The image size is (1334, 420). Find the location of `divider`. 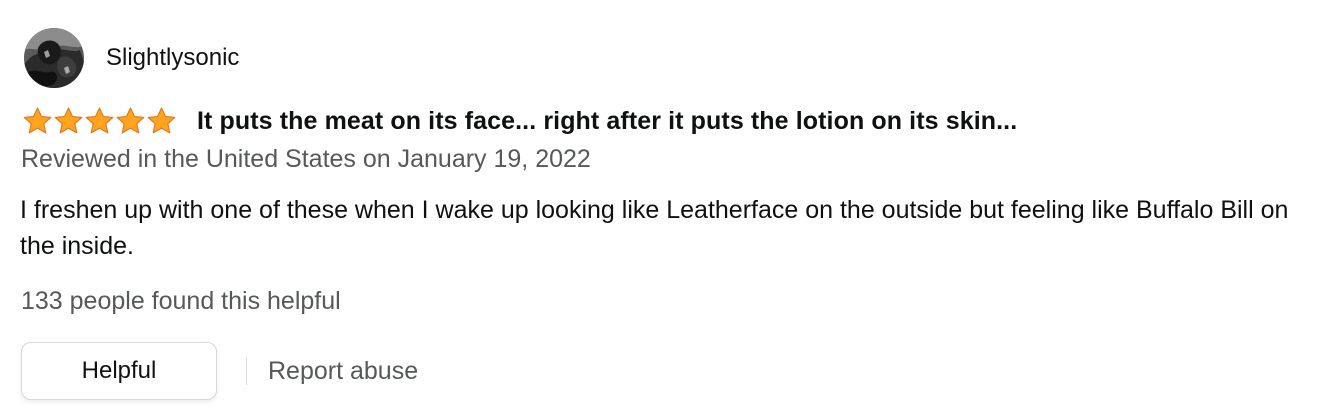

divider is located at coordinates (246, 371).